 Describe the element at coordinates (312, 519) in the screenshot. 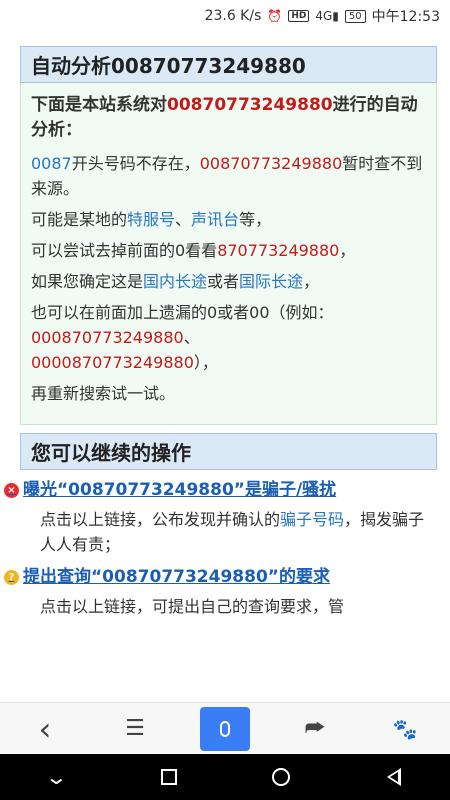

I see `scam-number-link: 骗子号码` at that location.